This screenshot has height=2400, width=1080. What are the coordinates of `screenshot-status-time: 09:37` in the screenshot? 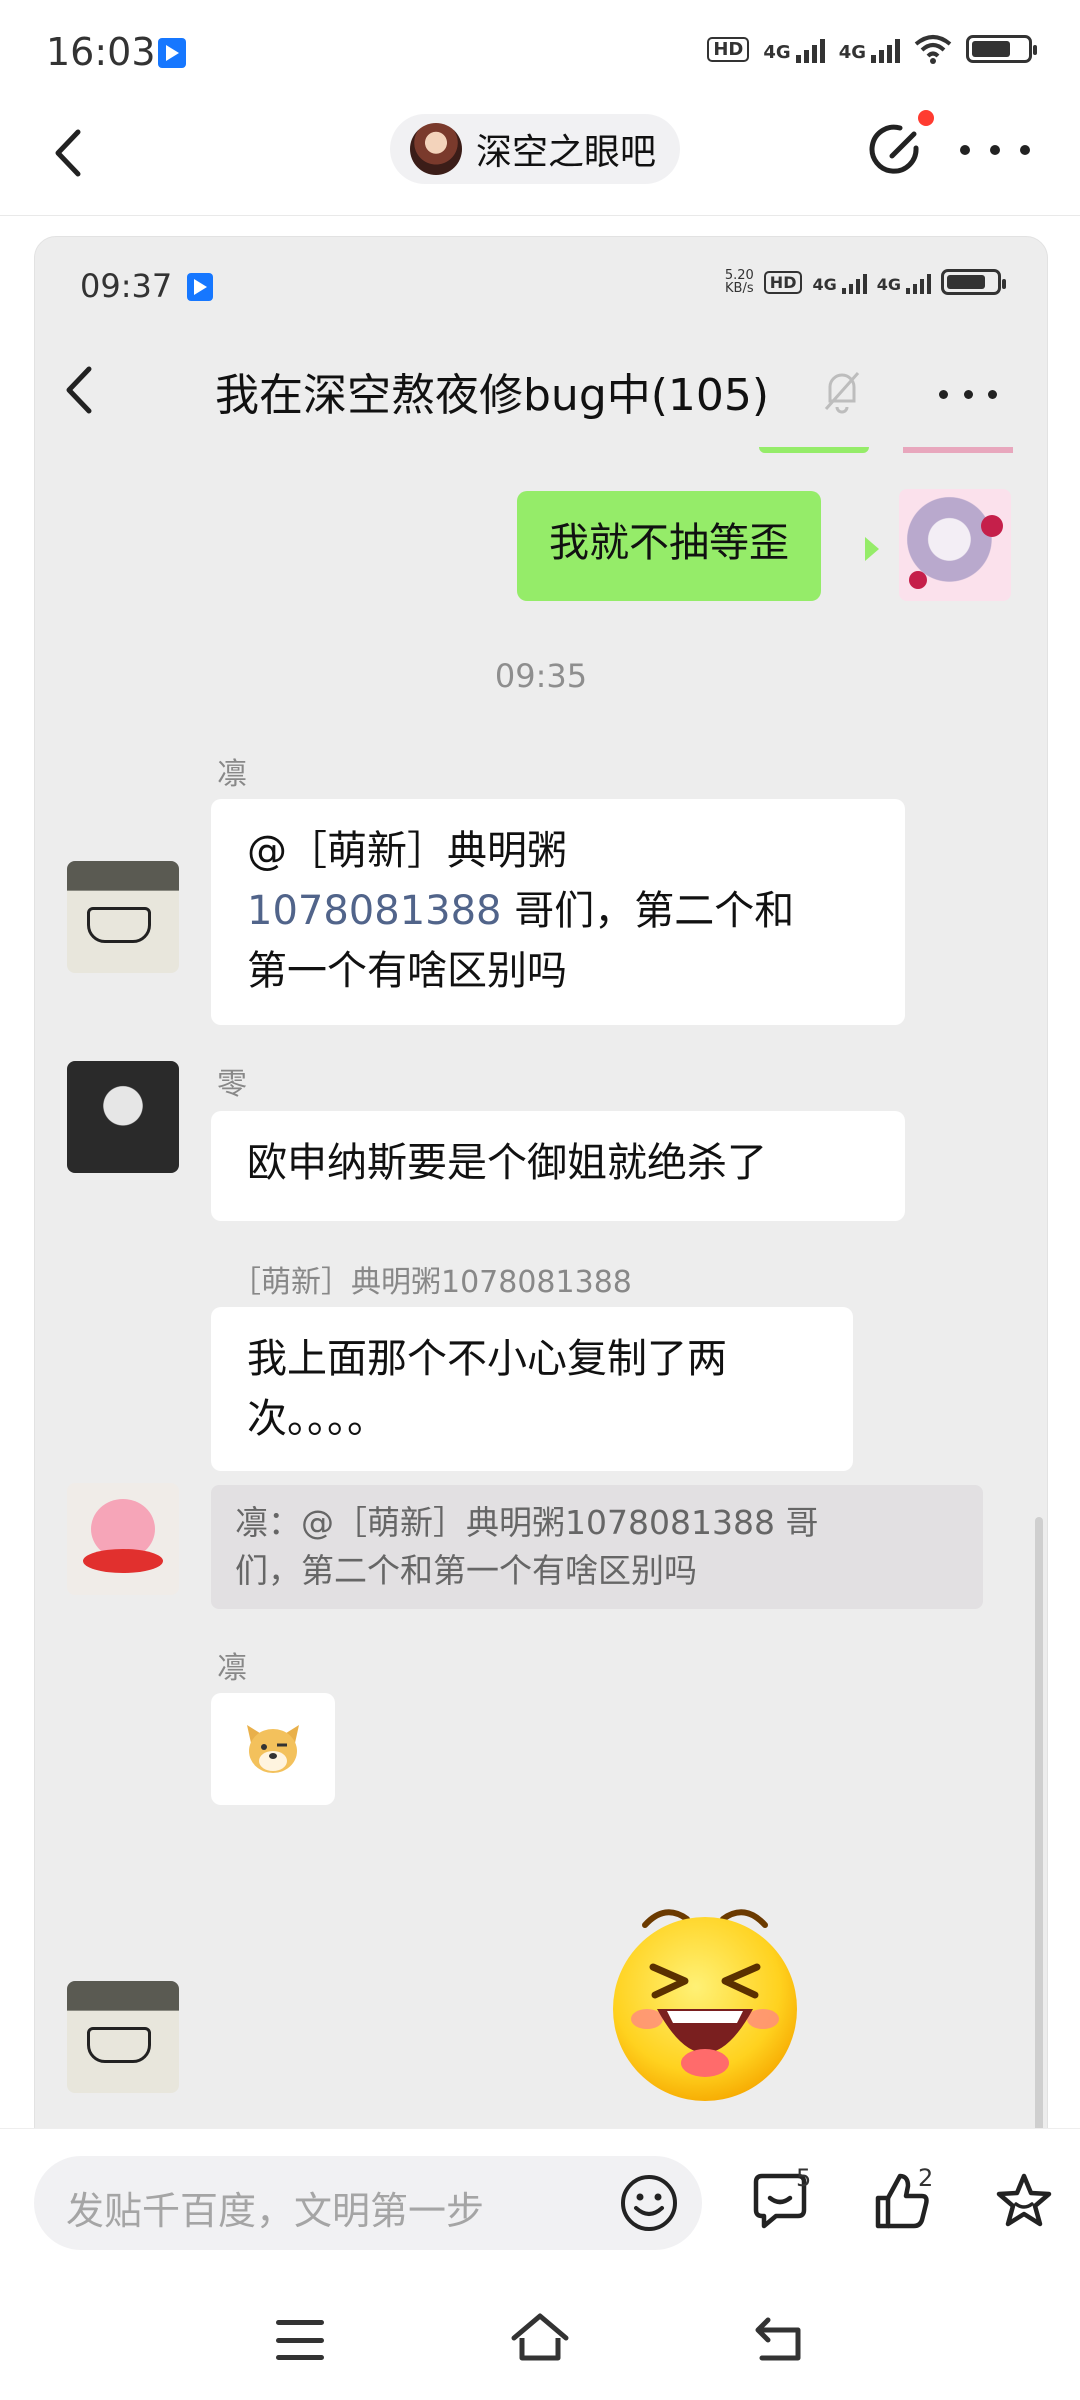 It's located at (126, 286).